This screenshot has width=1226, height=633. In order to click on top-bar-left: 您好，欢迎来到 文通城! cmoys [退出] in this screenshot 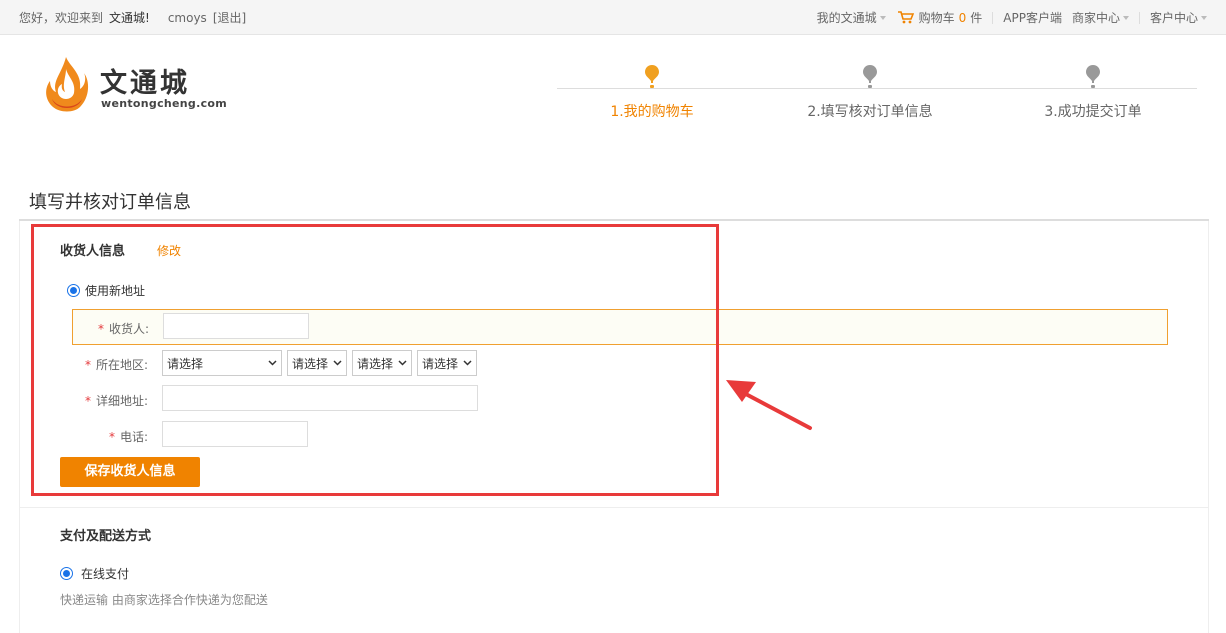, I will do `click(132, 17)`.